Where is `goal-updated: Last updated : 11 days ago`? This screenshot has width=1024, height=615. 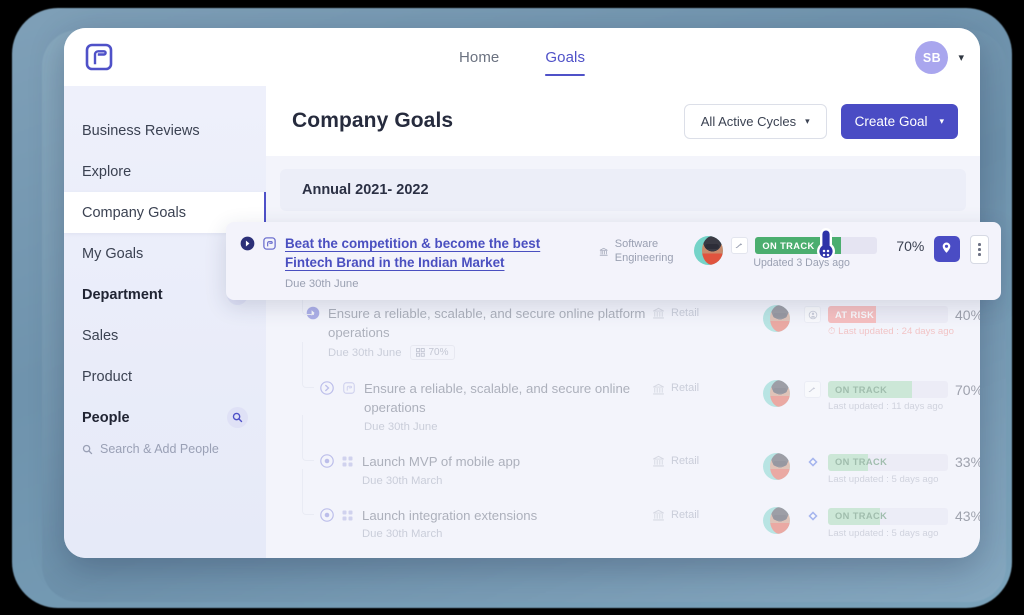
goal-updated: Last updated : 11 days ago is located at coordinates (886, 407).